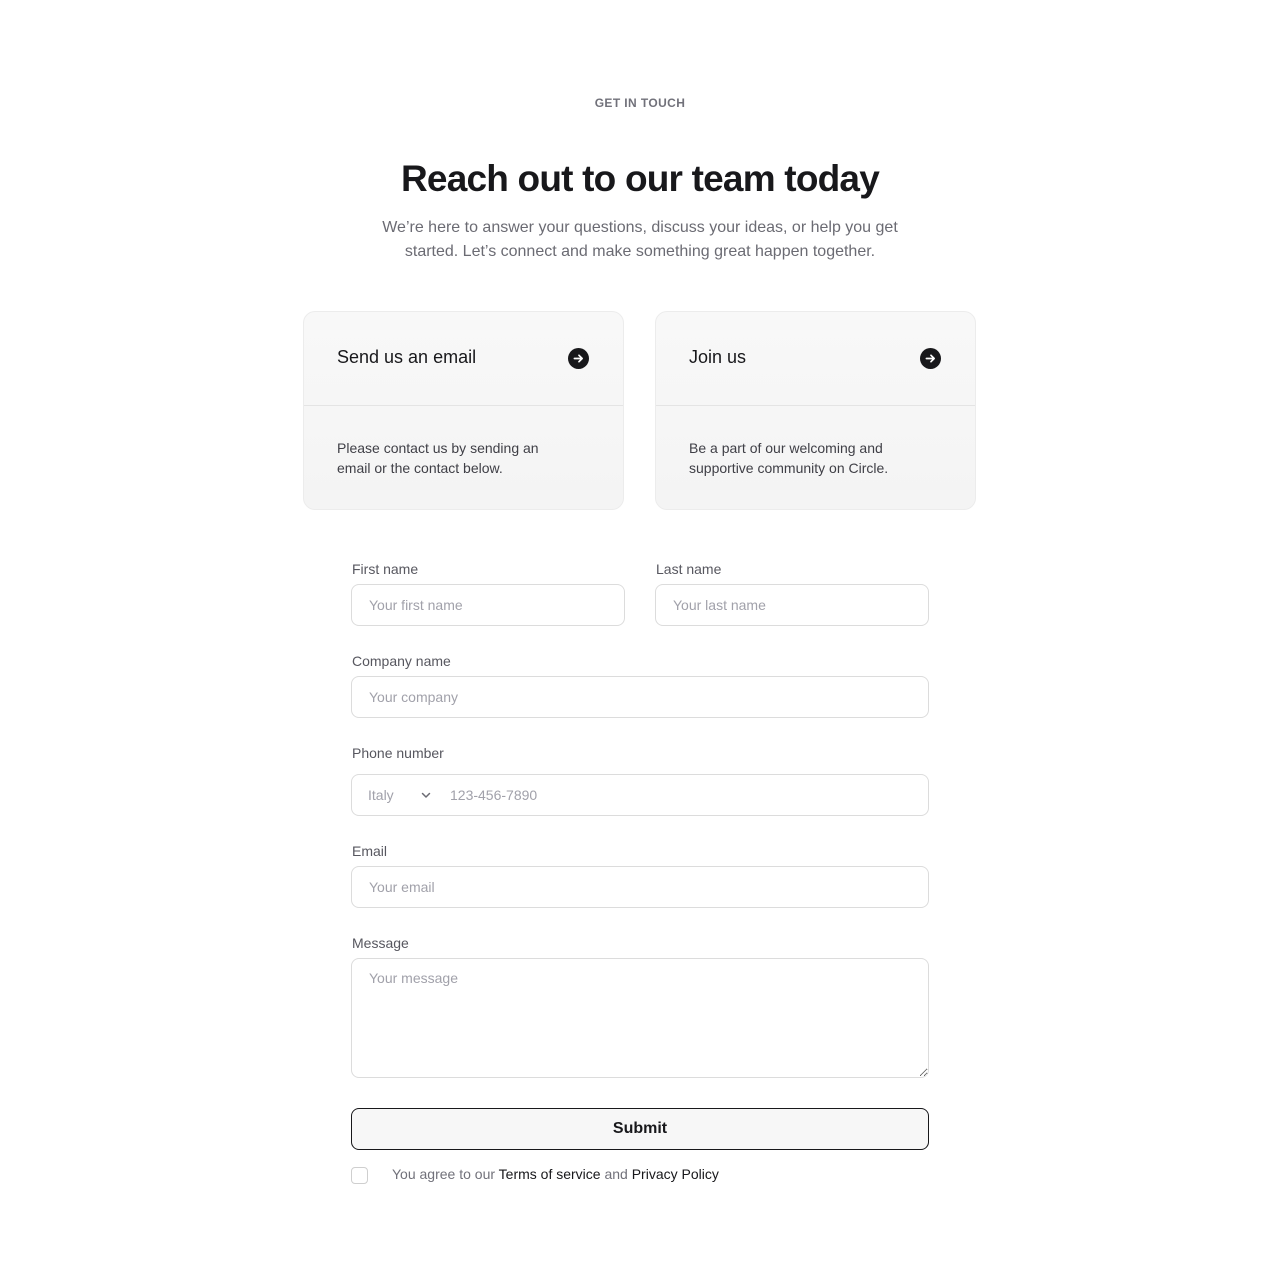 The width and height of the screenshot is (1280, 1281). What do you see at coordinates (640, 887) in the screenshot?
I see `email-input` at bounding box center [640, 887].